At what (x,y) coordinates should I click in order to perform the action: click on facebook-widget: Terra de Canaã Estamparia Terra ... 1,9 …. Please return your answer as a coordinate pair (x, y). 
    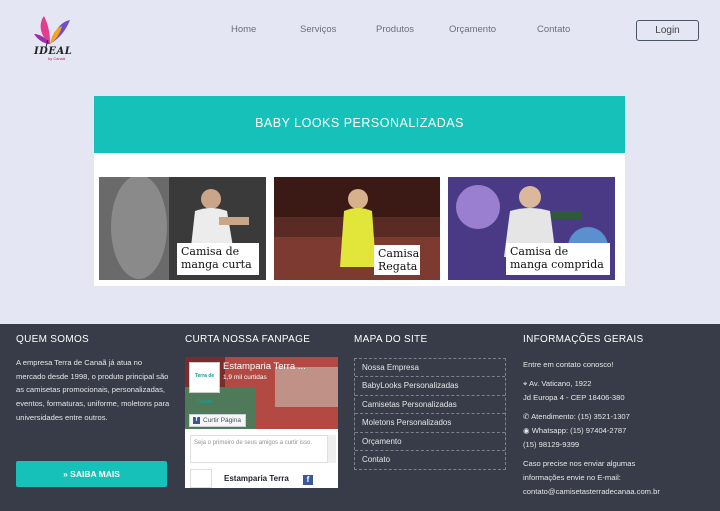
    Looking at the image, I should click on (261, 422).